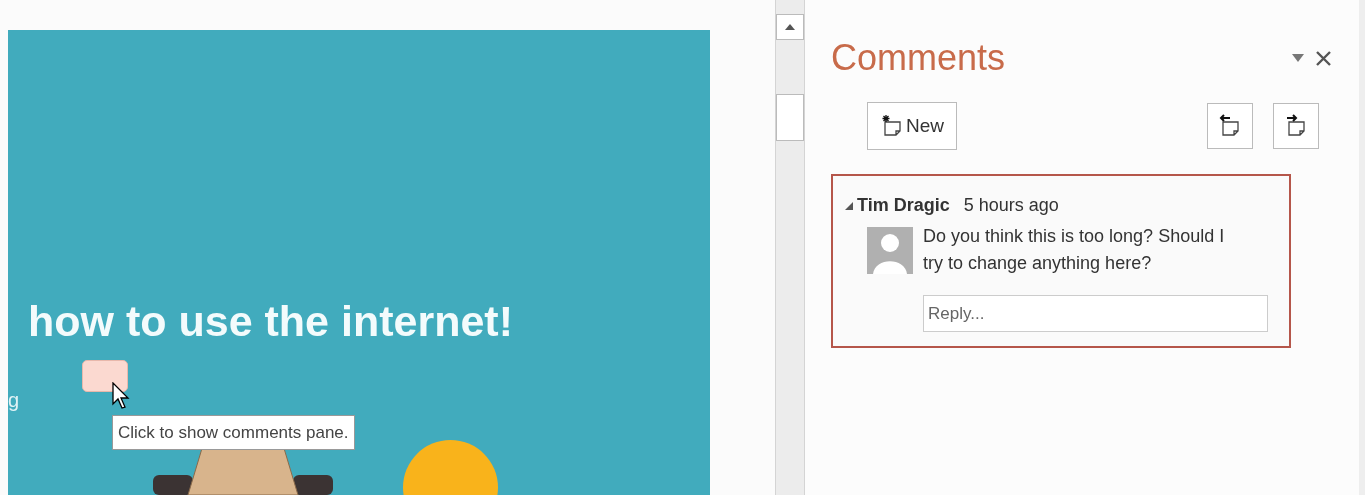 Image resolution: width=1365 pixels, height=495 pixels. Describe the element at coordinates (233, 433) in the screenshot. I see `tooltip: Click to show comments pane.` at that location.